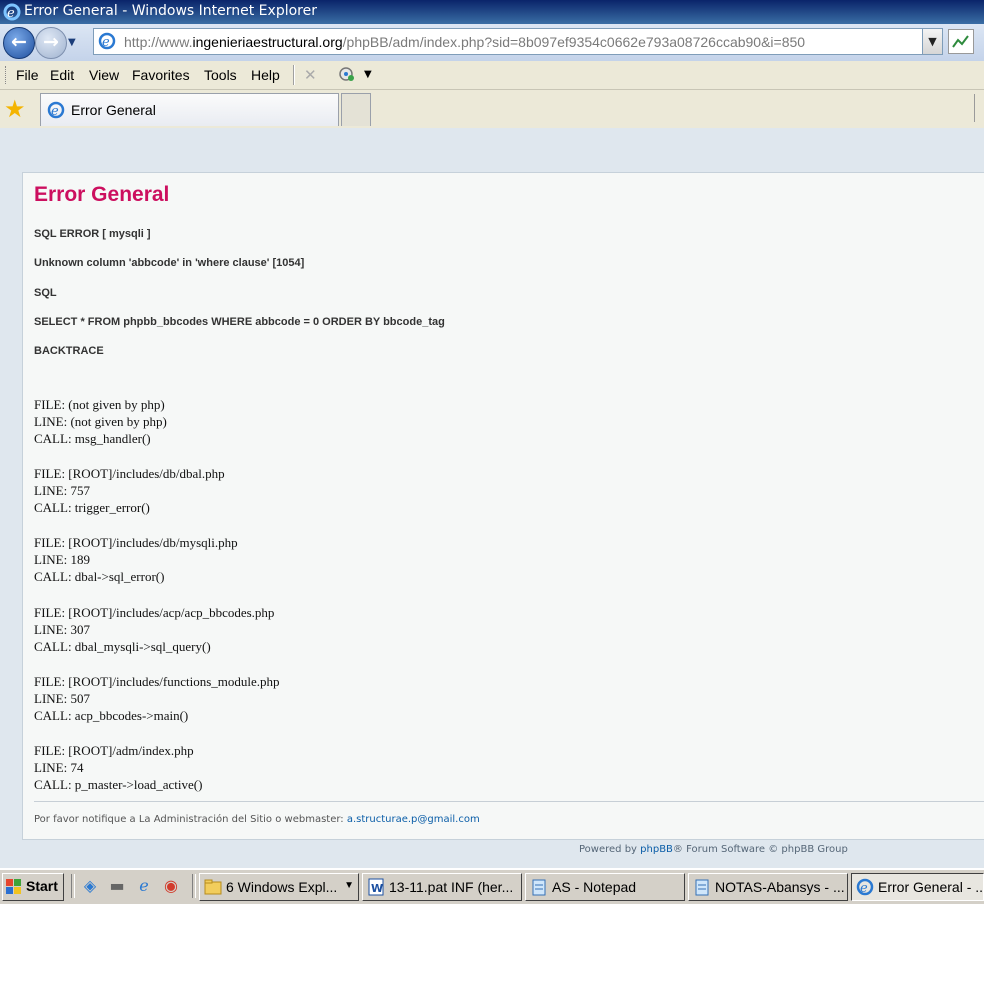 The width and height of the screenshot is (984, 984). What do you see at coordinates (42, 886) in the screenshot?
I see `start-label: Start` at bounding box center [42, 886].